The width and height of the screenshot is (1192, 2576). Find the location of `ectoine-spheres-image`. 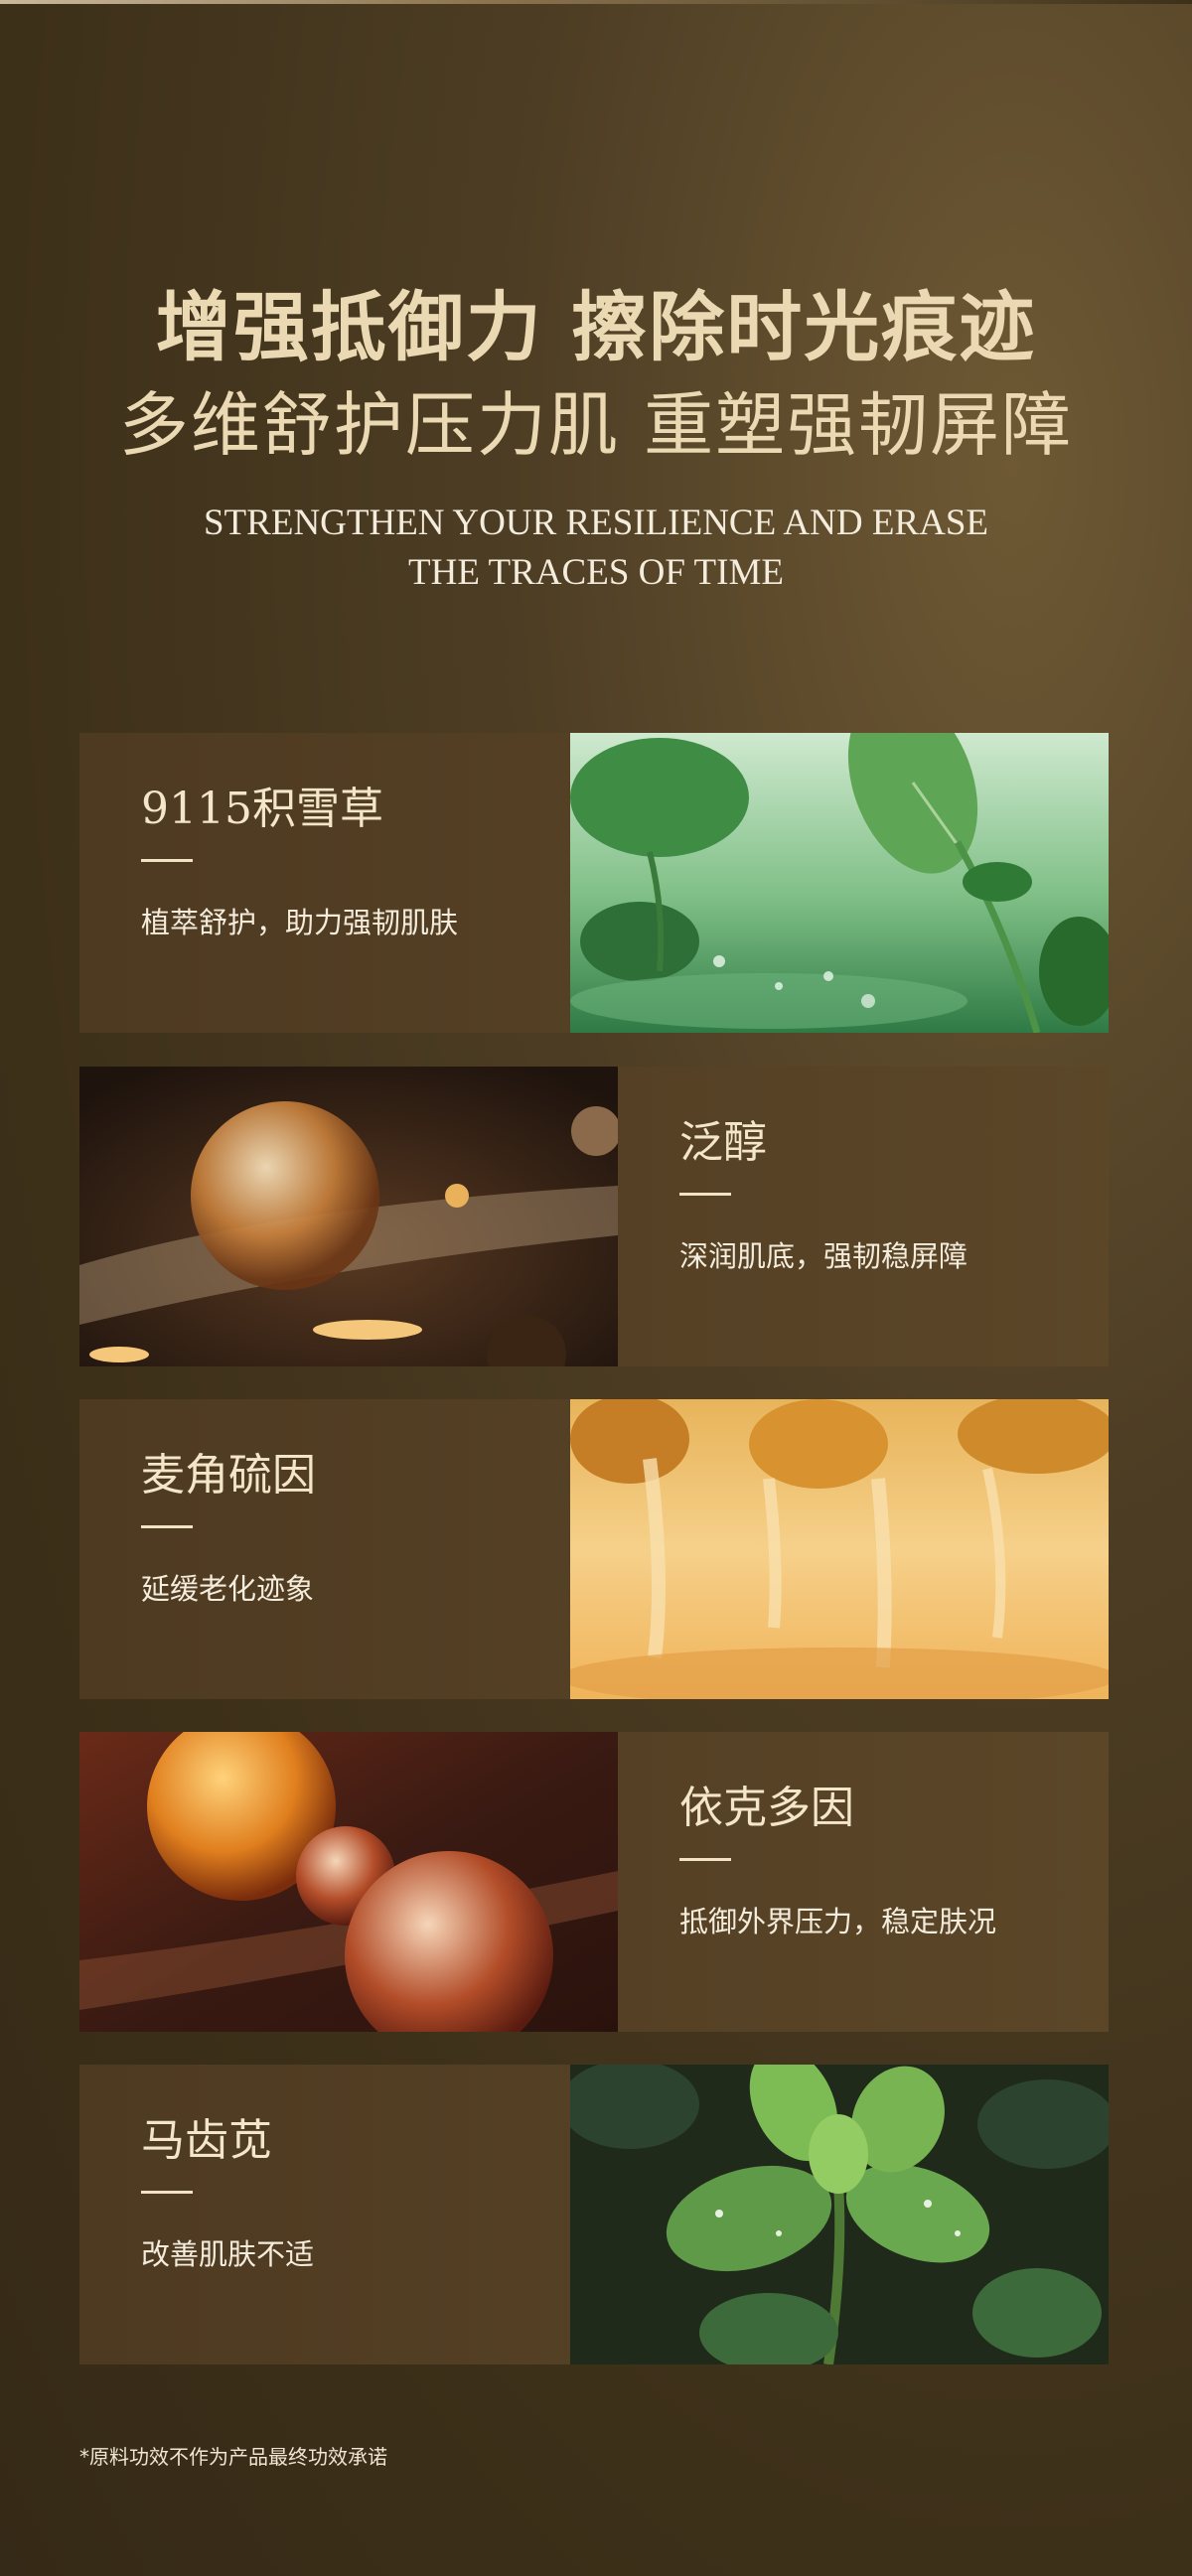

ectoine-spheres-image is located at coordinates (349, 1882).